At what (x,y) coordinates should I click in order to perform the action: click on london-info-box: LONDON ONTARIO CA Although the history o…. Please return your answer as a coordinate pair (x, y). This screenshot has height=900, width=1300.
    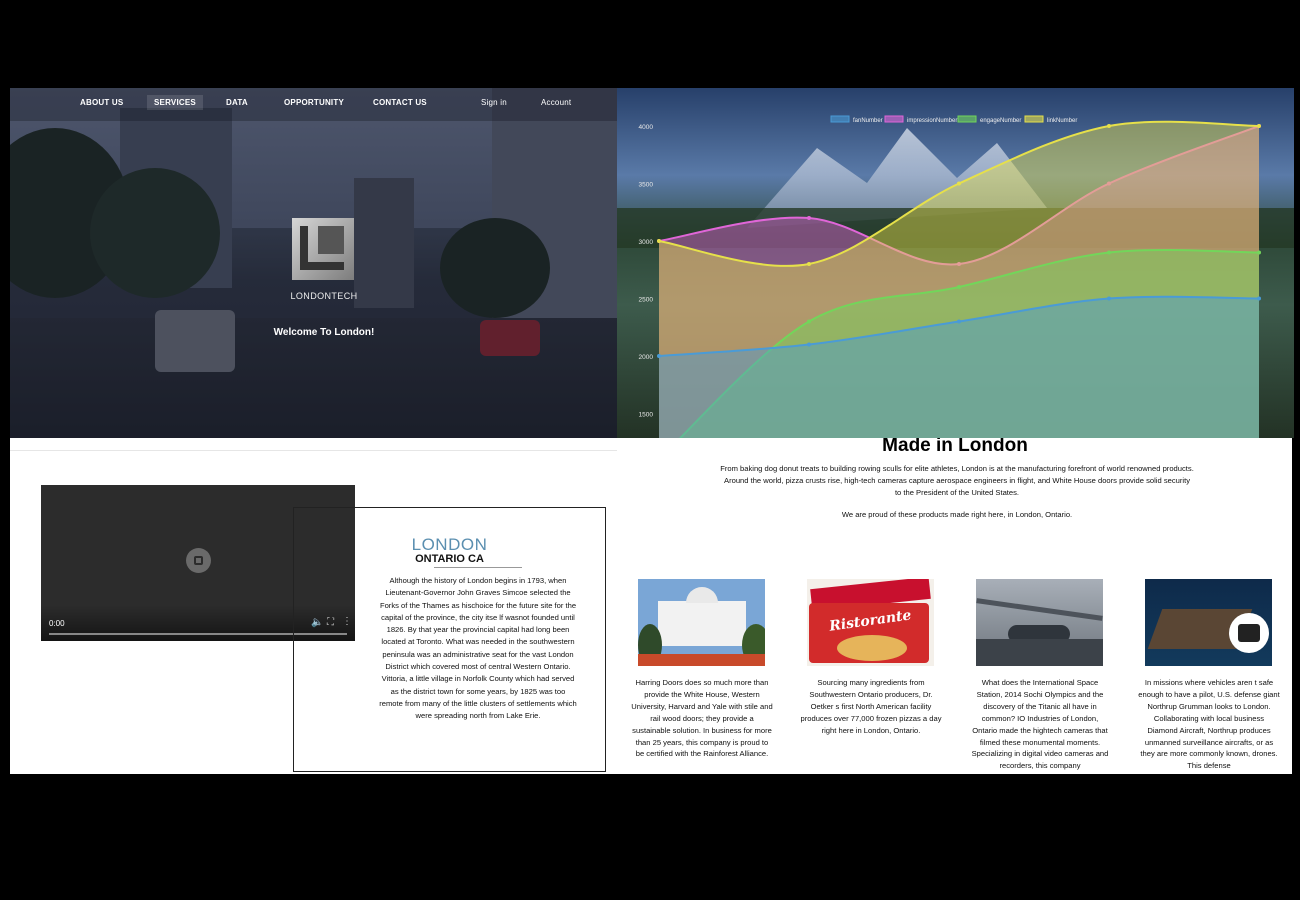
    Looking at the image, I should click on (449, 639).